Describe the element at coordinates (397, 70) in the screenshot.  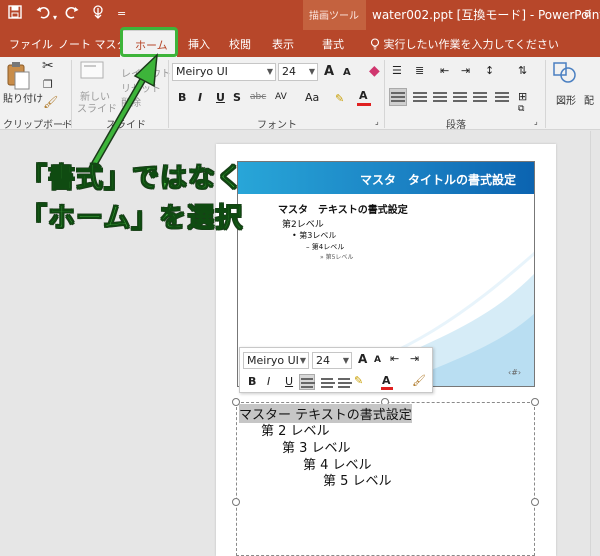
I see `bullets-icon: ☰` at that location.